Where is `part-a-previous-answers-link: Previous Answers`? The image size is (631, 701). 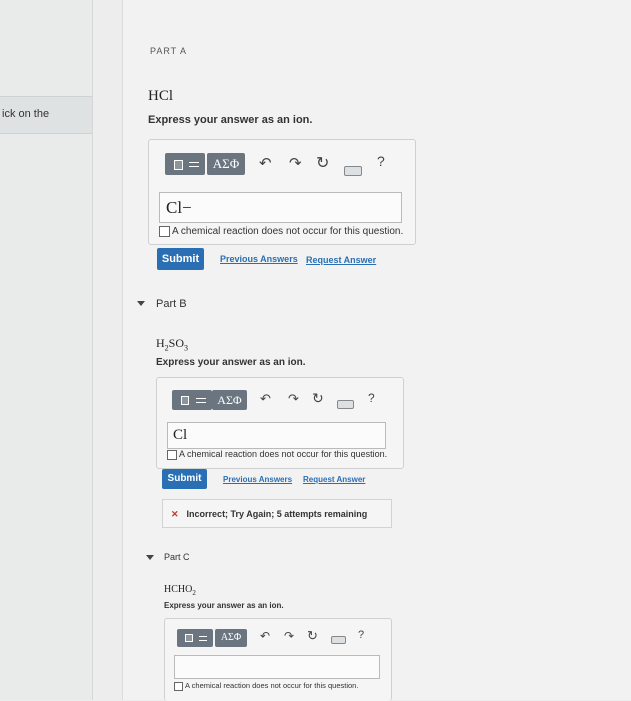 part-a-previous-answers-link: Previous Answers is located at coordinates (259, 259).